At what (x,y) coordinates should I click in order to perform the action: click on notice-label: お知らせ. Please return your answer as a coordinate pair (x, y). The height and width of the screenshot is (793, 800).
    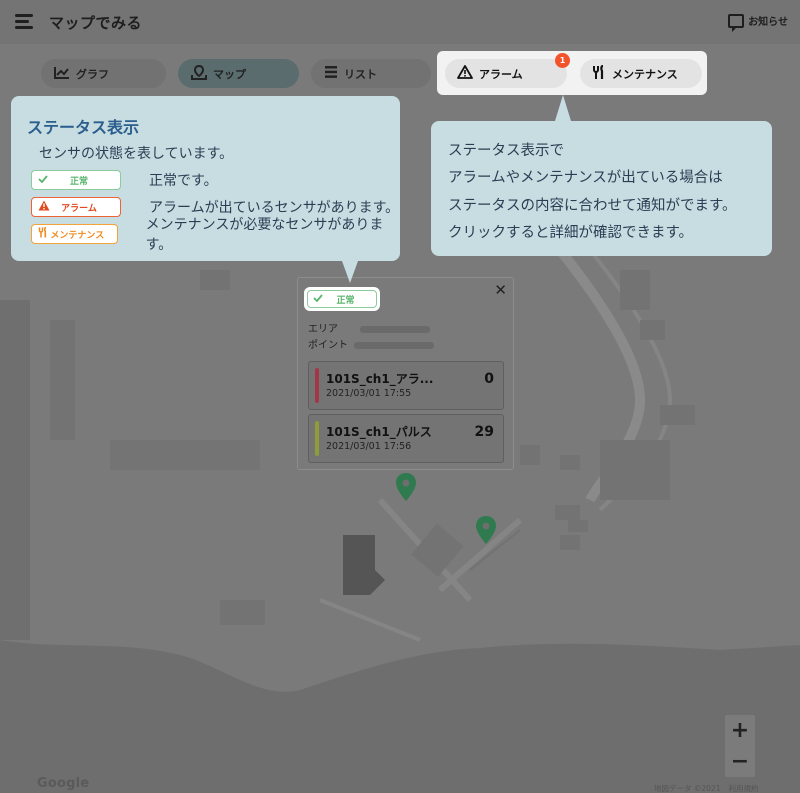
    Looking at the image, I should click on (768, 22).